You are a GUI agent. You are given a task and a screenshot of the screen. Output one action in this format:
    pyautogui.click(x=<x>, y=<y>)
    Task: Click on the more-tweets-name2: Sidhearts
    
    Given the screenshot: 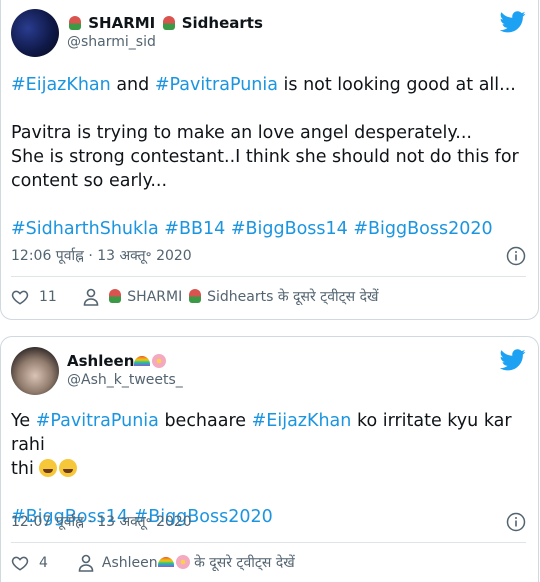 What is the action you would take?
    pyautogui.click(x=240, y=297)
    